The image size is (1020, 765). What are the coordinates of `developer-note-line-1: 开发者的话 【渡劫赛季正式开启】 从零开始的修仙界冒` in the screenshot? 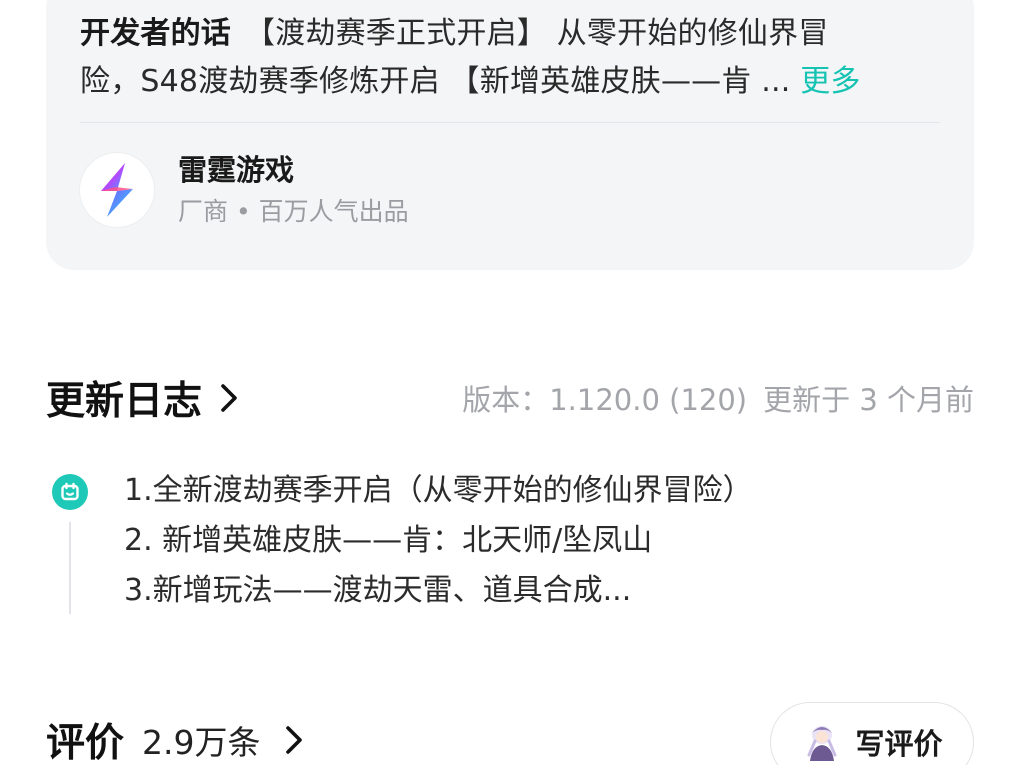 It's located at (515, 34).